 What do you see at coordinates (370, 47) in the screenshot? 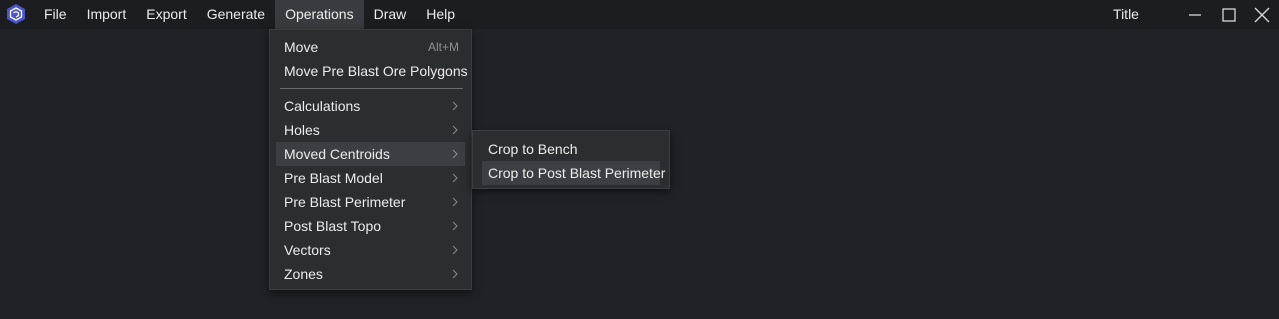
I see `menu-item-move: Move Alt+M` at bounding box center [370, 47].